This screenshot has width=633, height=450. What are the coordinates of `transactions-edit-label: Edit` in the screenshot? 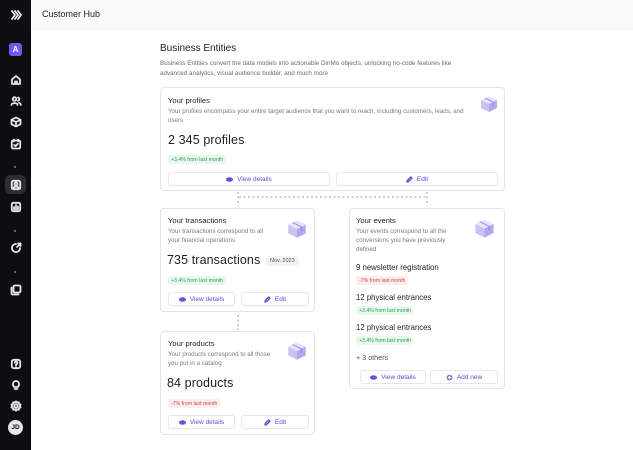 It's located at (280, 299).